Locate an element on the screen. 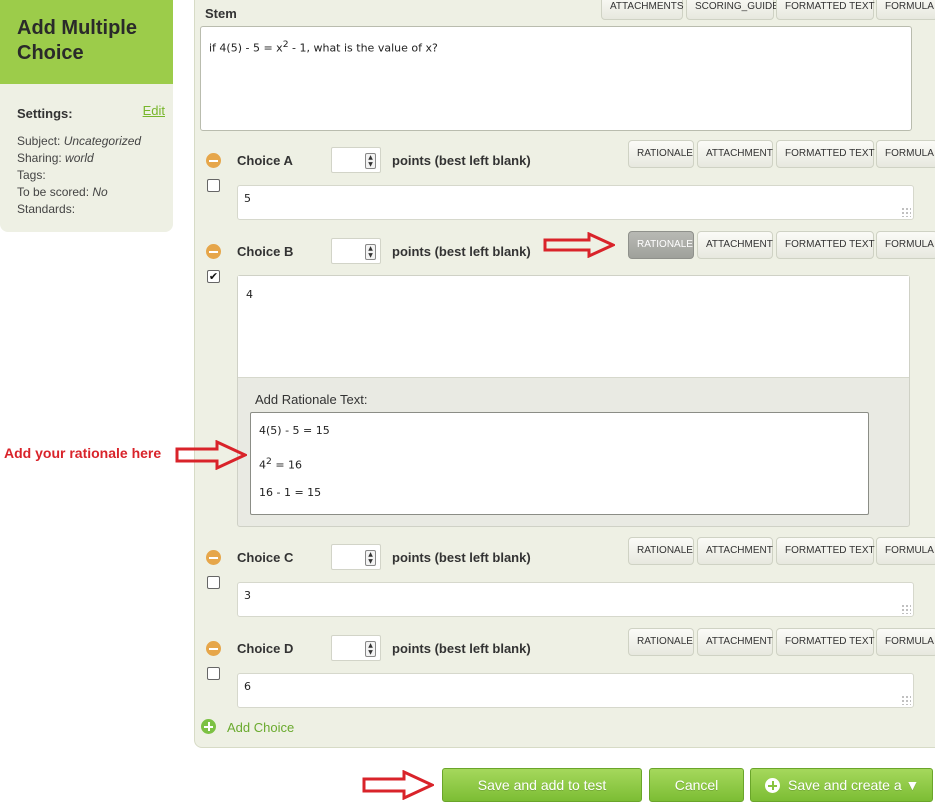 Image resolution: width=935 pixels, height=802 pixels. choice-c-formatted-text-button: FORMATTED TEXT is located at coordinates (825, 551).